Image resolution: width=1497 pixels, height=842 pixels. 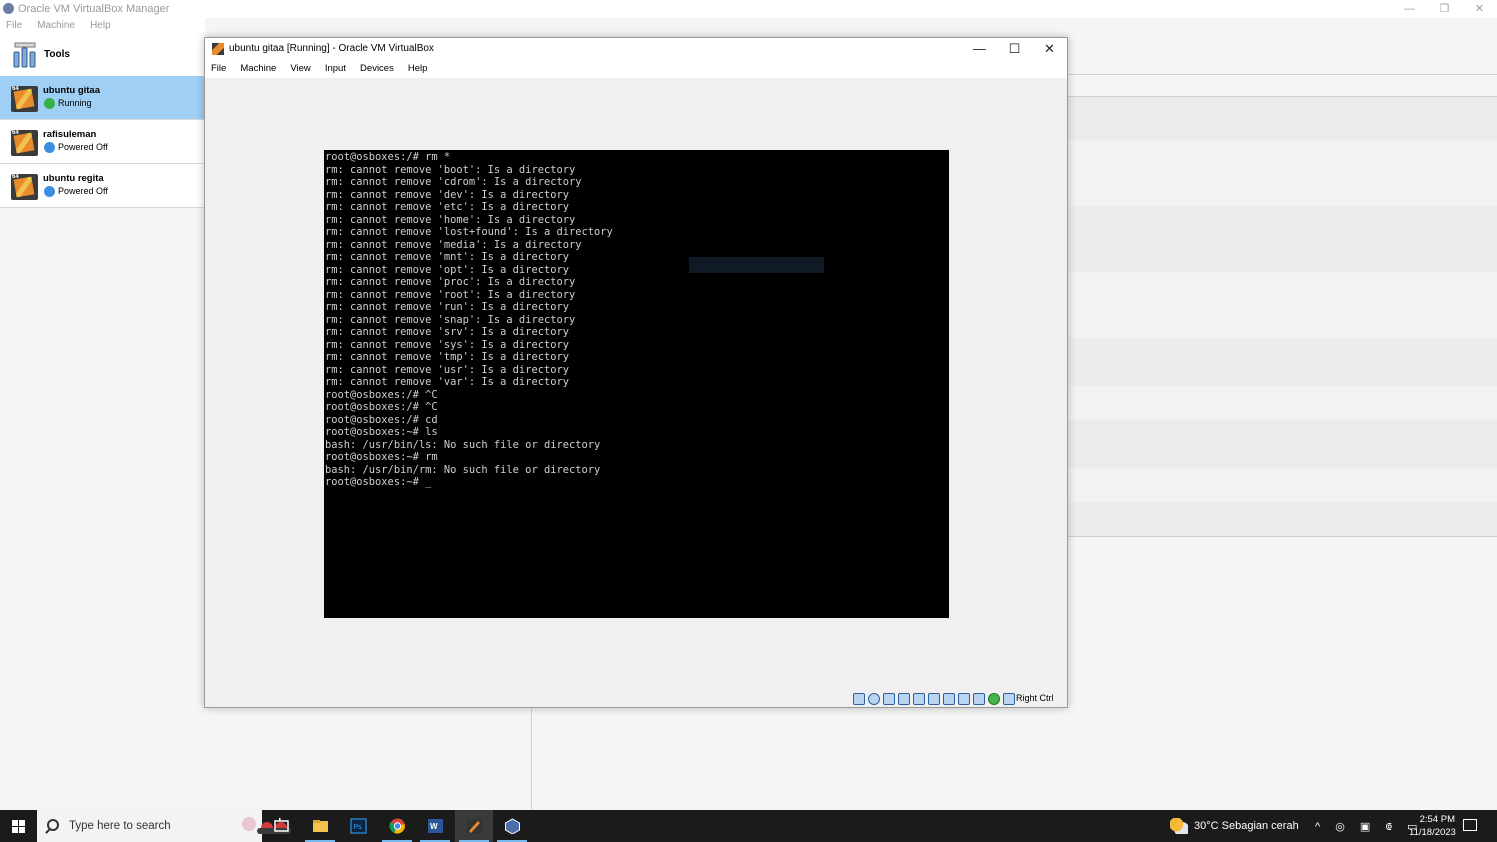 I want to click on vm-menu-input: Input, so click(x=335, y=69).